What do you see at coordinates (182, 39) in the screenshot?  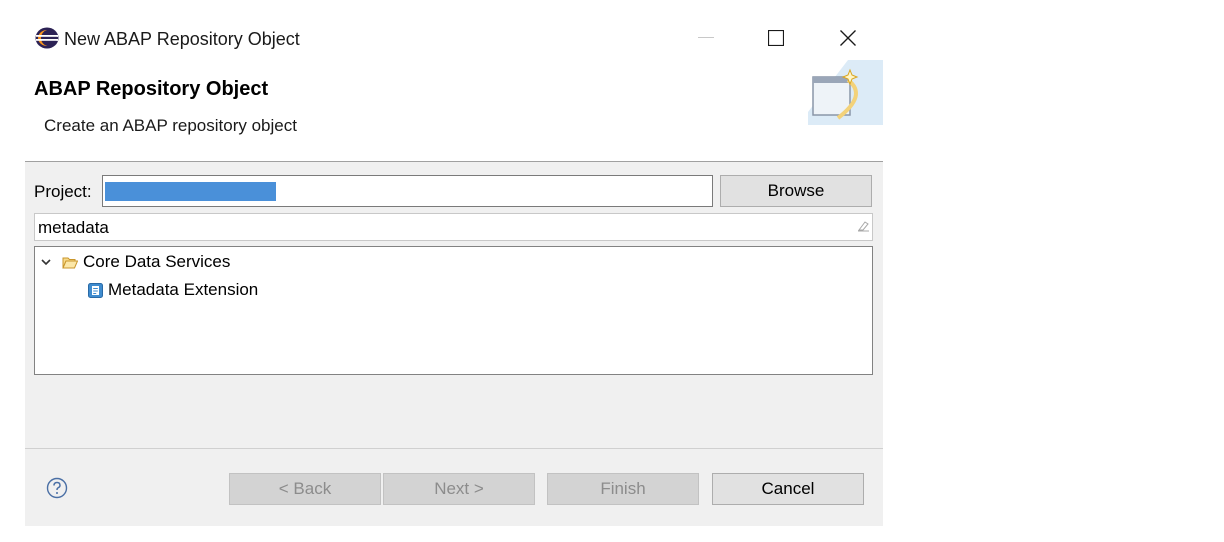 I see `window-title: New ABAP Repository Object` at bounding box center [182, 39].